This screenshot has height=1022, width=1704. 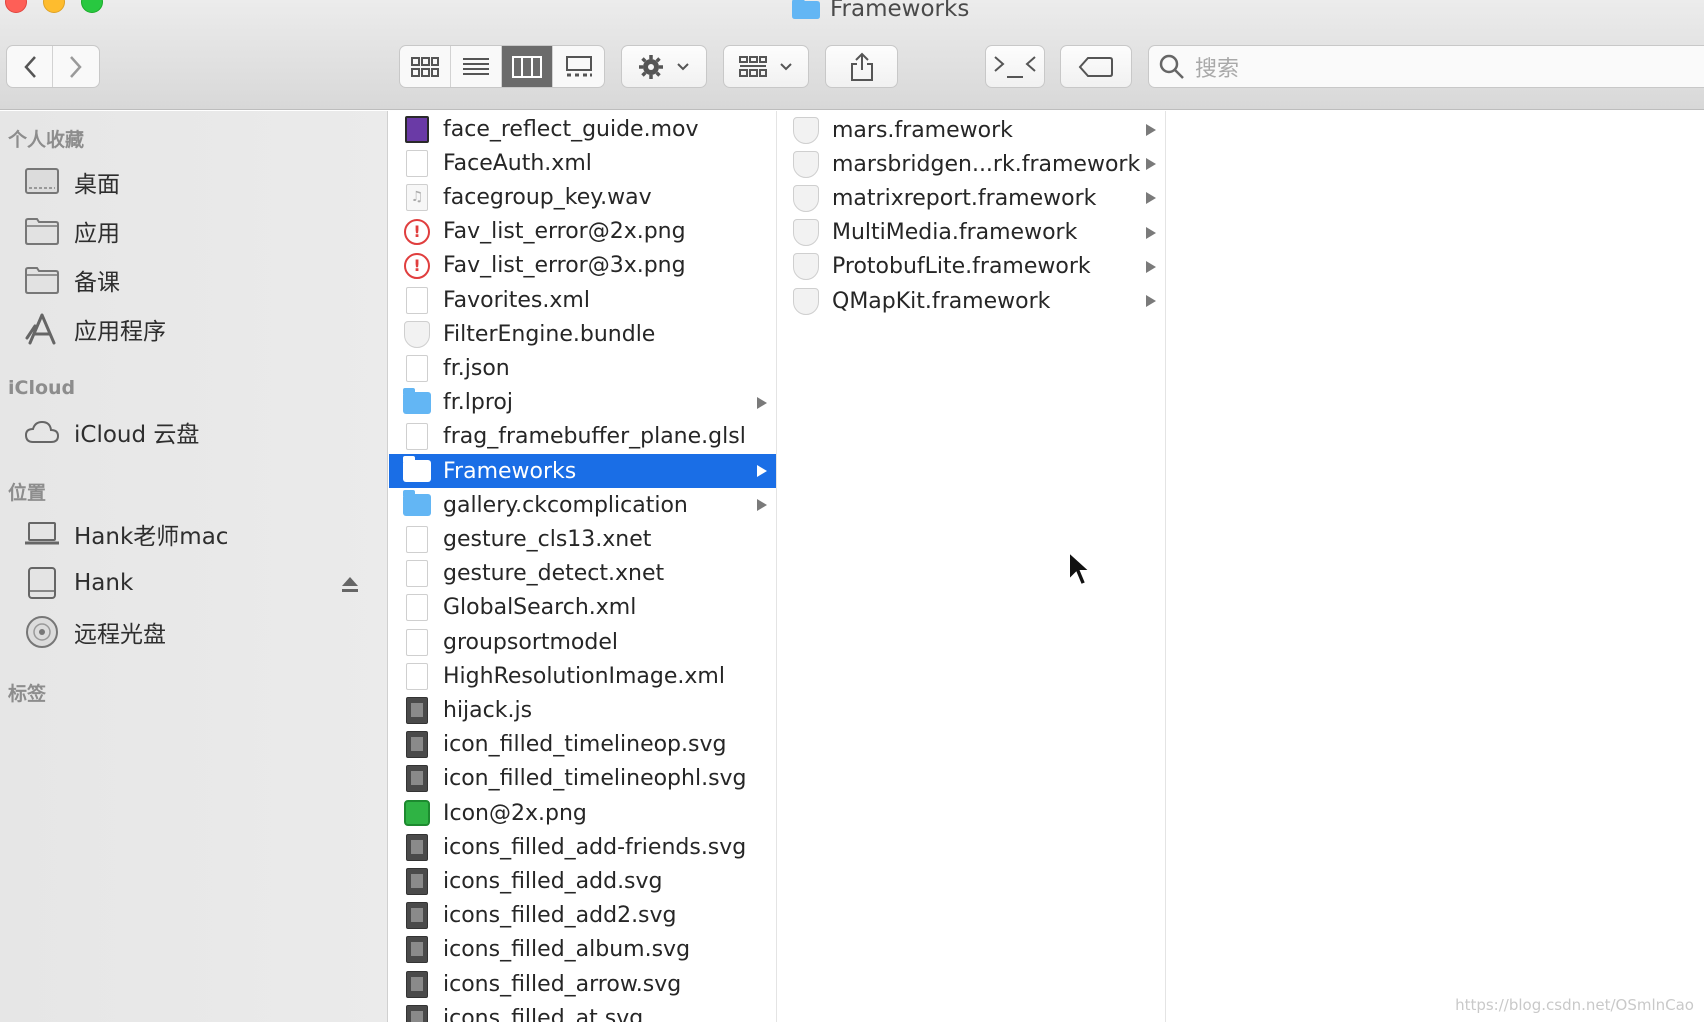 What do you see at coordinates (30, 66) in the screenshot?
I see `back-button` at bounding box center [30, 66].